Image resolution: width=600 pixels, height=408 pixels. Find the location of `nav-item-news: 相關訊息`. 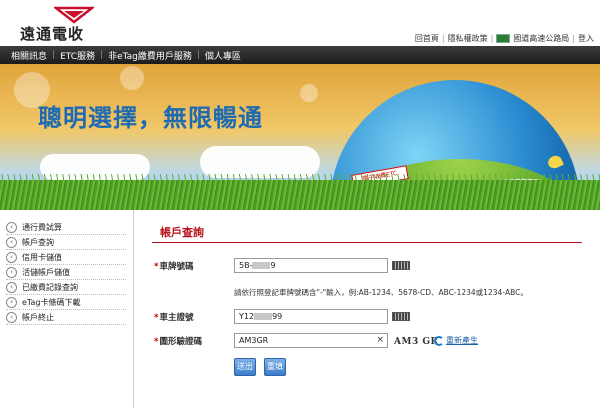

nav-item-news: 相關訊息 is located at coordinates (29, 55).